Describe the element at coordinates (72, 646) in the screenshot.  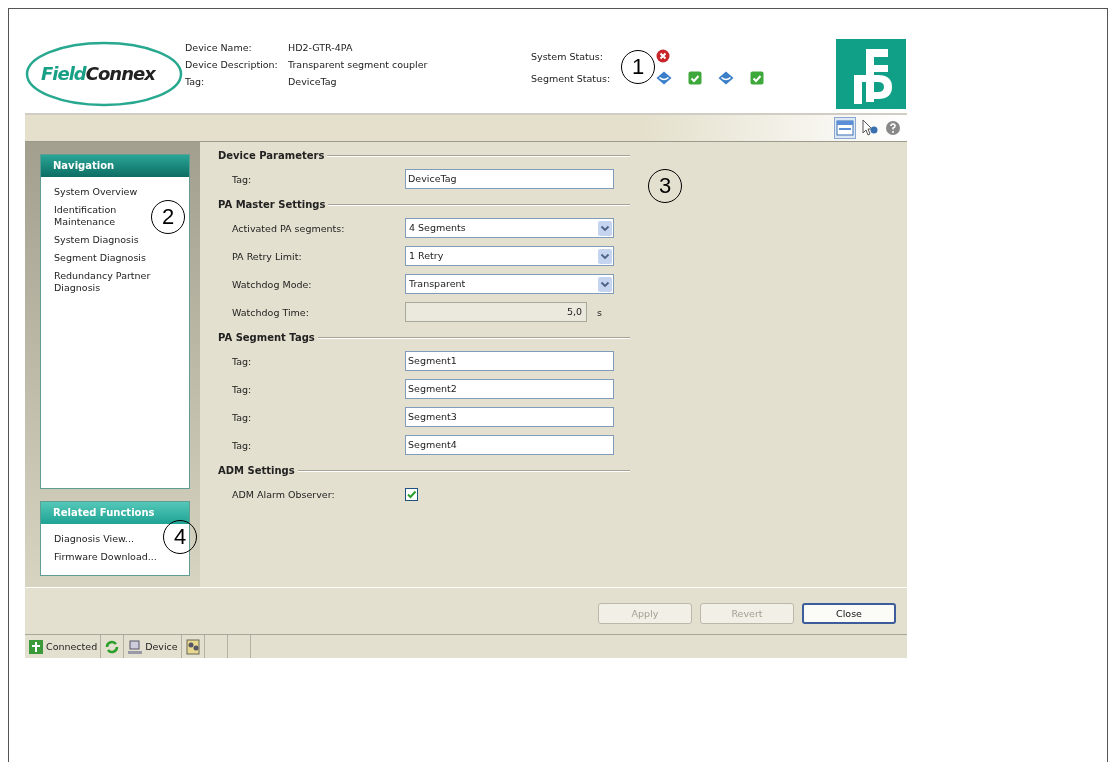
I see `status-text: Connected` at that location.